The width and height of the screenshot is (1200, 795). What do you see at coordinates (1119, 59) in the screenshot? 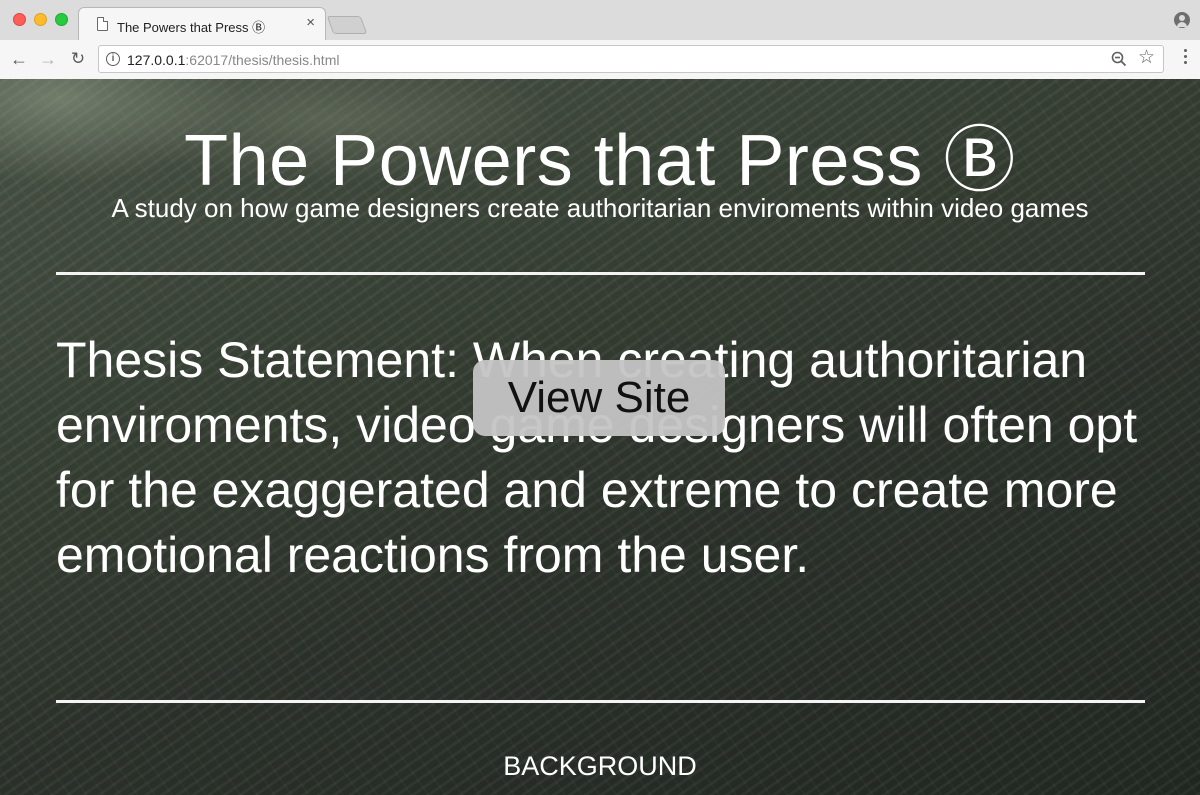
I see `zoom-icon` at bounding box center [1119, 59].